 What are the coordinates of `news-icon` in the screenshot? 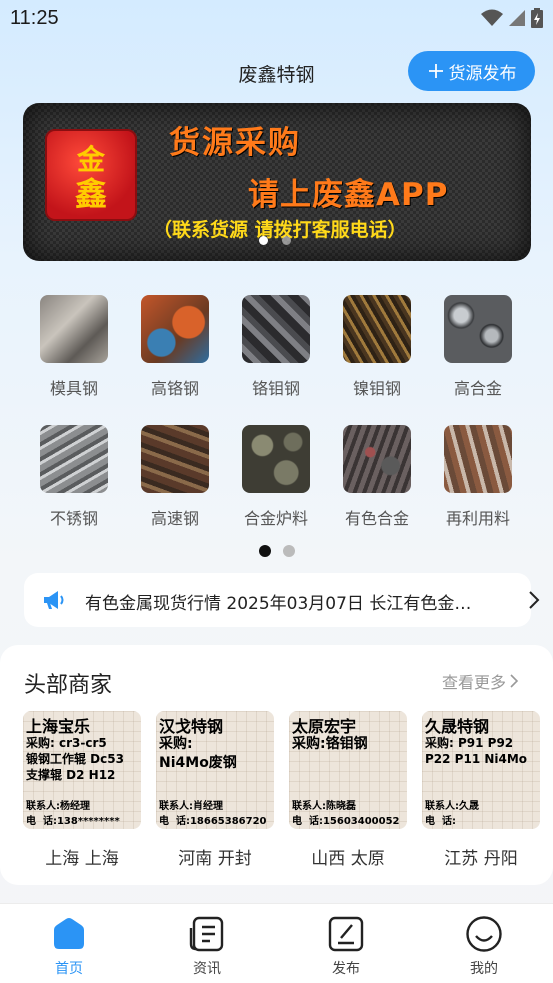 It's located at (207, 934).